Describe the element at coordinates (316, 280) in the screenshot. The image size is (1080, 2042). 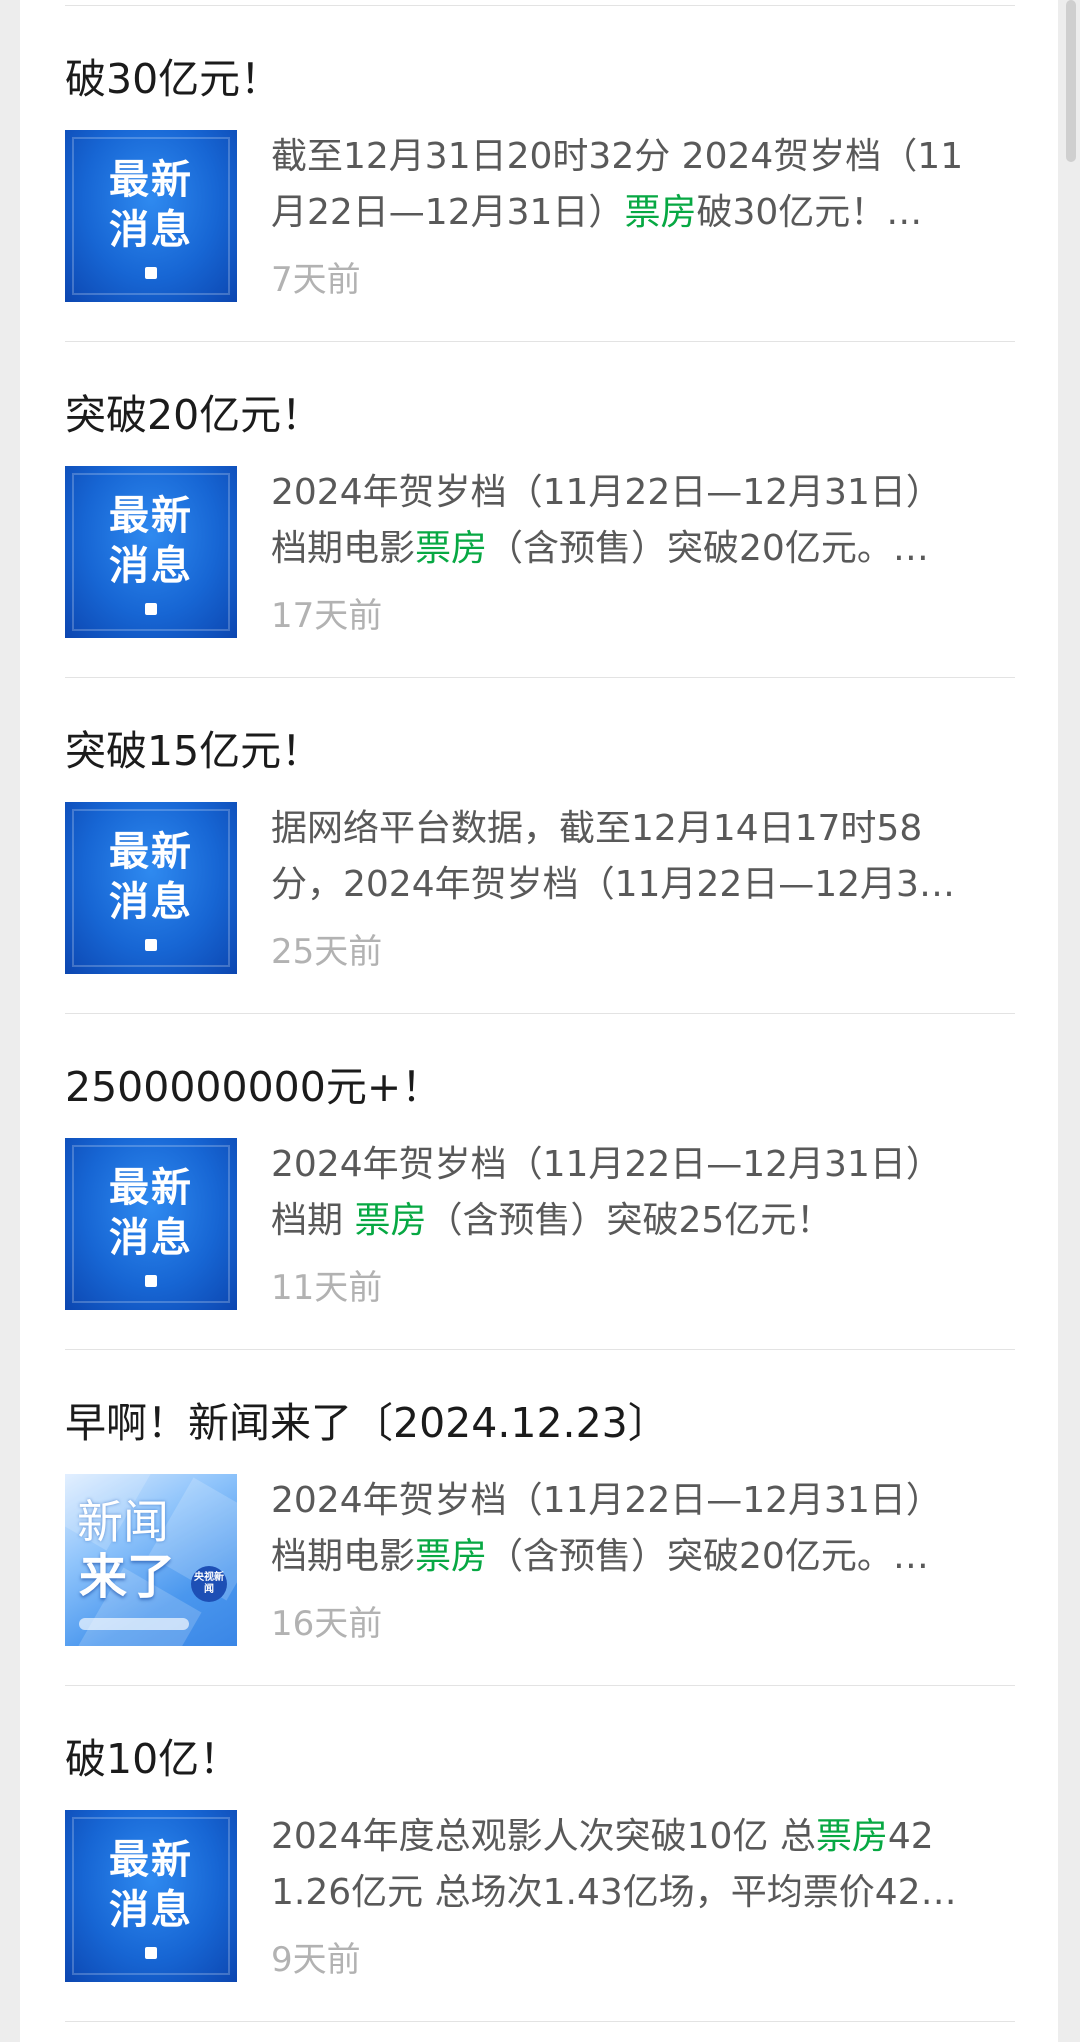
I see `article-time: 7天前` at that location.